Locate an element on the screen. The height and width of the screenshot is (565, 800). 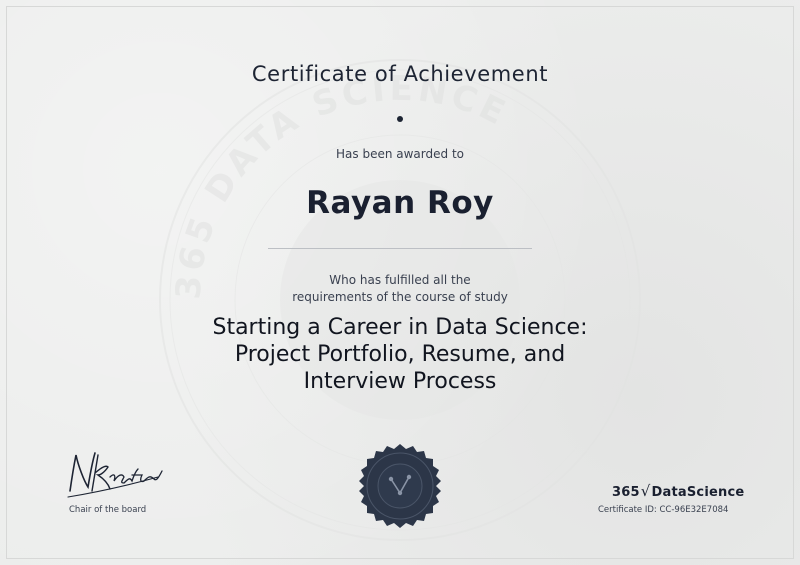
brand-logo: 365√DataScience is located at coordinates (678, 491).